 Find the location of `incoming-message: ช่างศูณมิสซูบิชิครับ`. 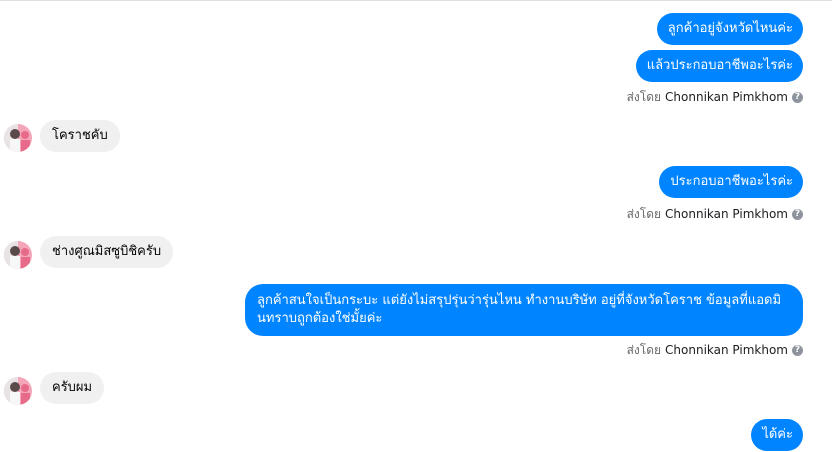

incoming-message: ช่างศูณมิสซูบิชิครับ is located at coordinates (107, 252).